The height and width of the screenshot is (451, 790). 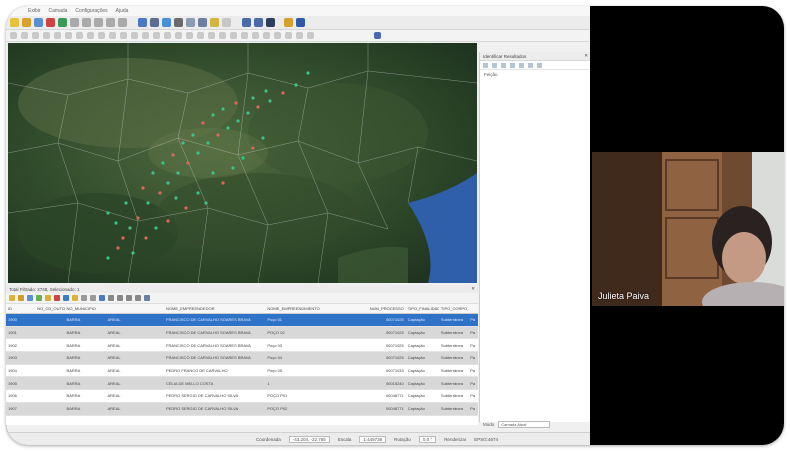 I want to click on column-header: NUM_PROCESSO, so click(x=386, y=308).